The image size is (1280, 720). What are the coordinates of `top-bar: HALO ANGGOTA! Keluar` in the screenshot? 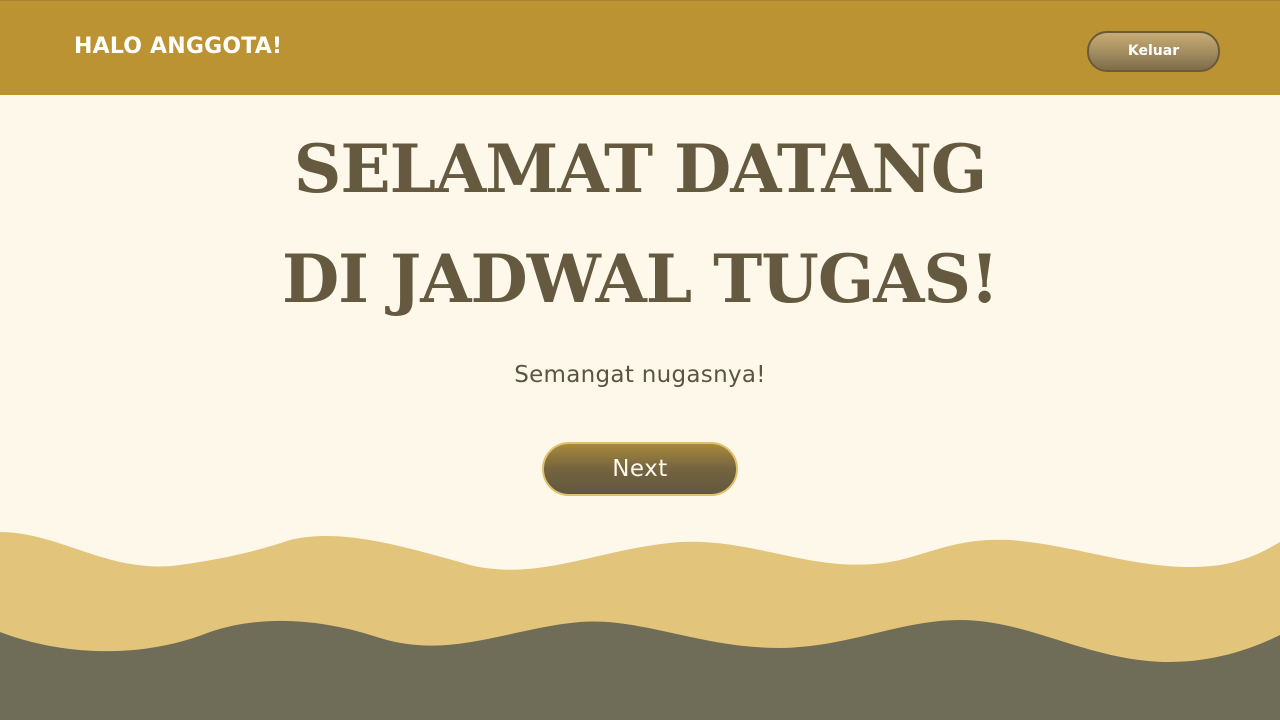 It's located at (640, 47).